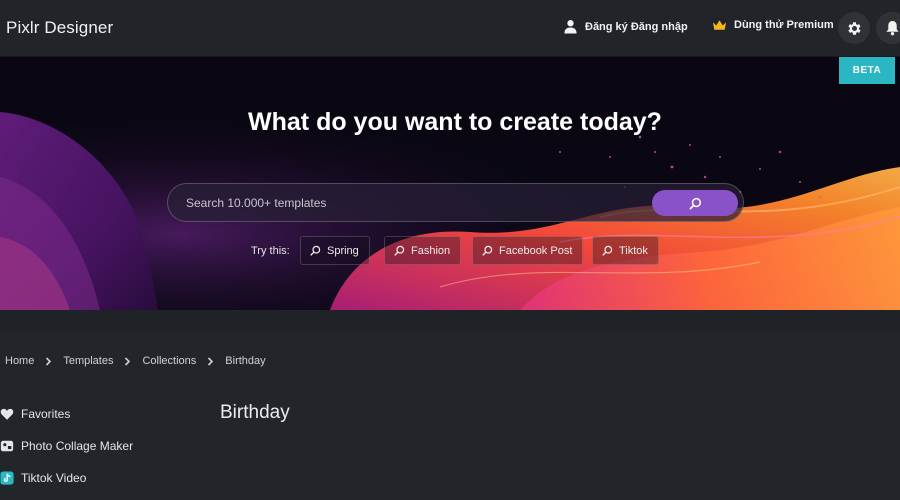 The width and height of the screenshot is (900, 500). What do you see at coordinates (719, 25) in the screenshot?
I see `crown-icon` at bounding box center [719, 25].